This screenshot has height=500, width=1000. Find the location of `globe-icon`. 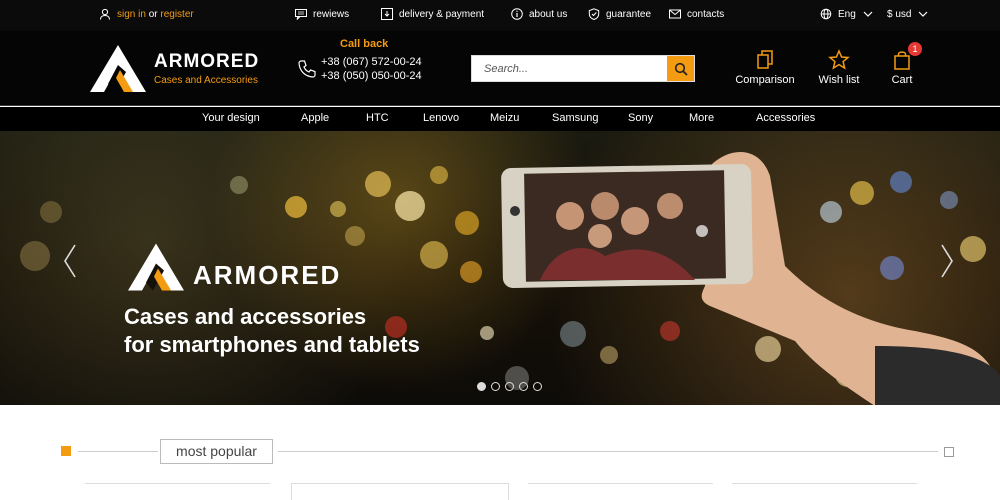

globe-icon is located at coordinates (826, 14).